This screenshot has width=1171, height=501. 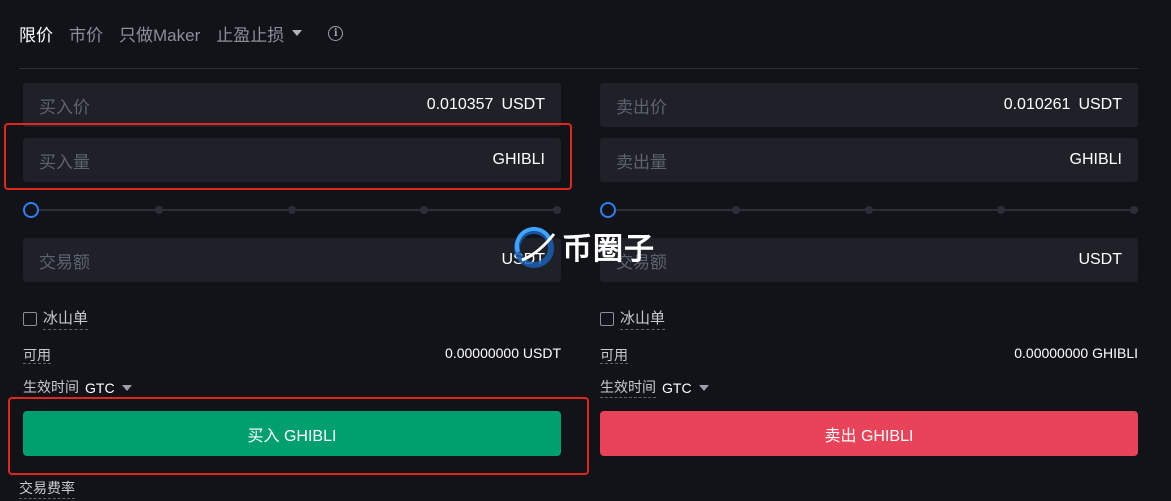 I want to click on highlight-box-amount, so click(x=288, y=156).